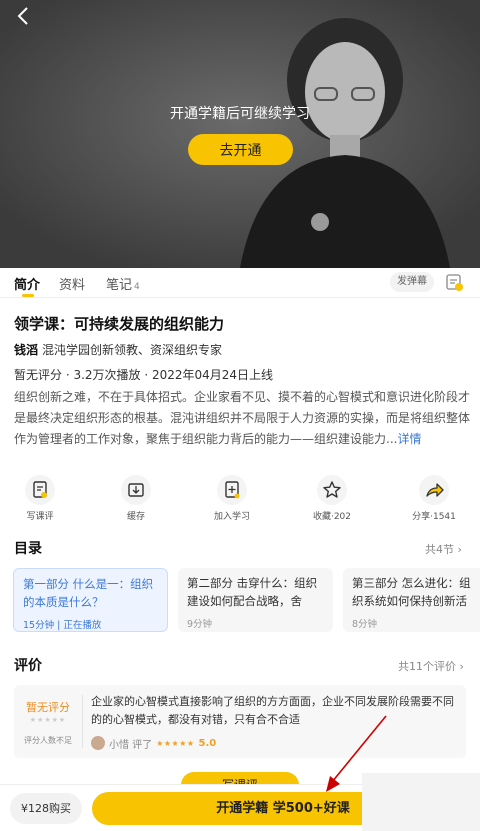 The width and height of the screenshot is (480, 831). What do you see at coordinates (82, 721) in the screenshot?
I see `divider` at bounding box center [82, 721].